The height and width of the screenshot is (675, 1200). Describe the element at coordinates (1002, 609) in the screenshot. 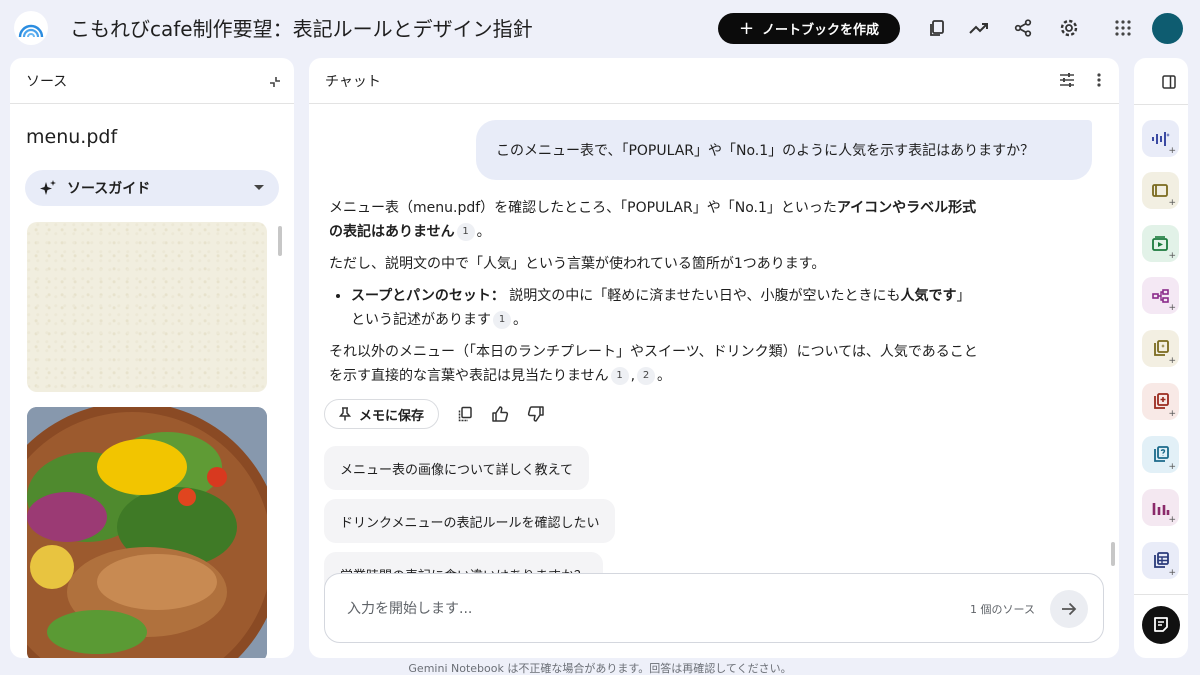

I see `source-count: 1 個のソース` at that location.